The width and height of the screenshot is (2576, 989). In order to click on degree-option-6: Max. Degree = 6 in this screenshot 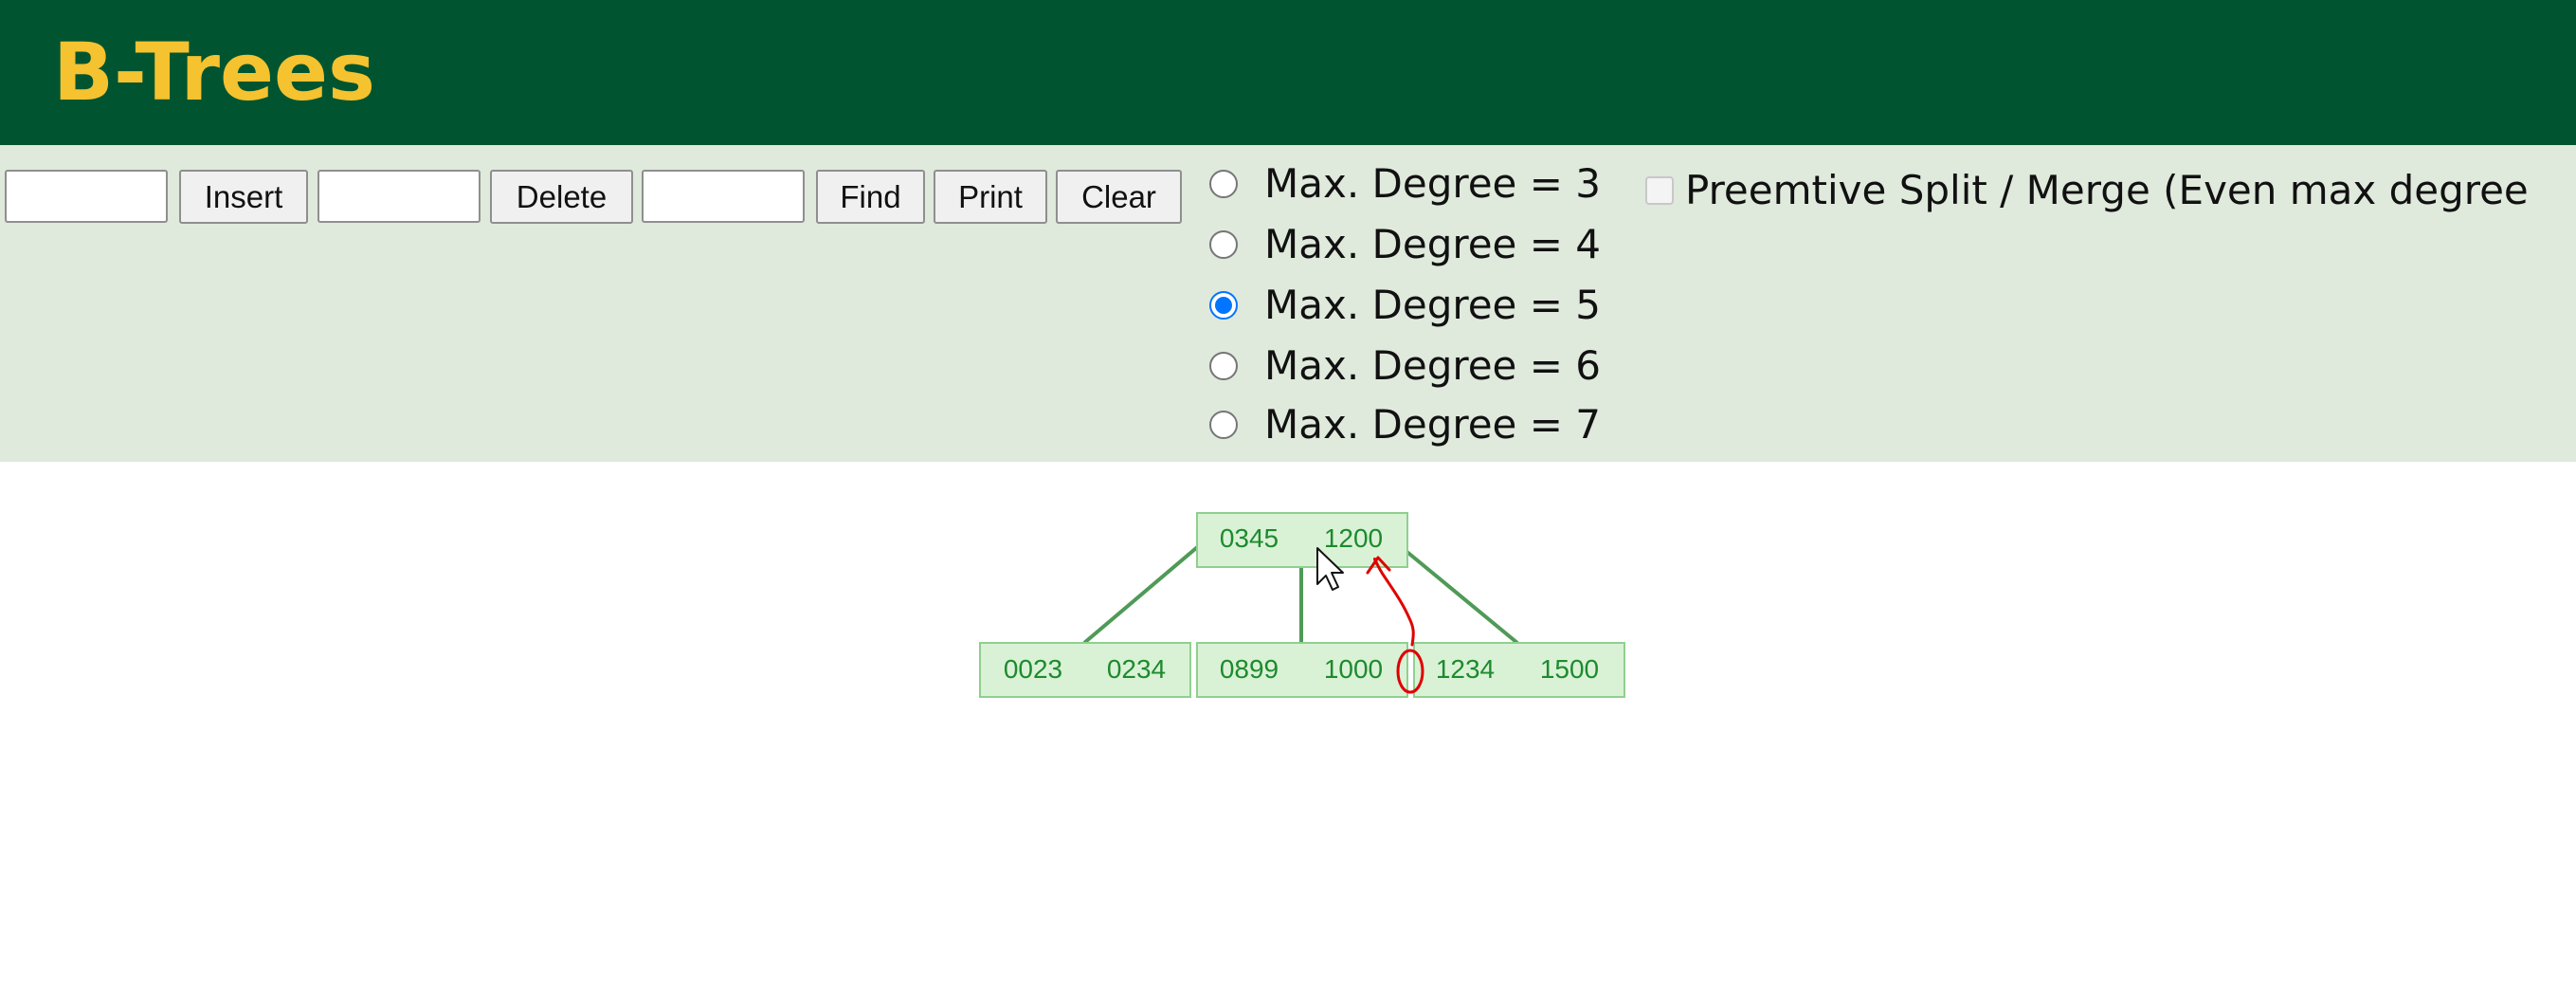, I will do `click(1427, 366)`.